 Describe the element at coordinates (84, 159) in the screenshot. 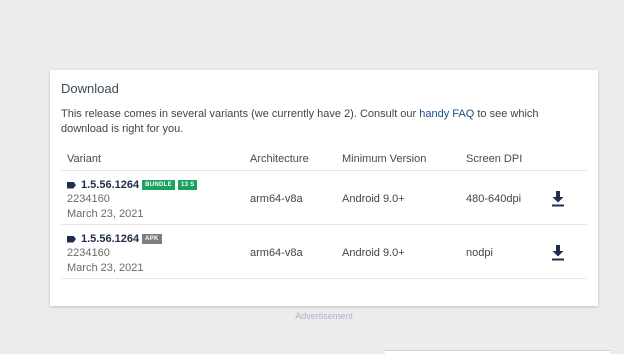

I see `header-variant: Variant` at that location.